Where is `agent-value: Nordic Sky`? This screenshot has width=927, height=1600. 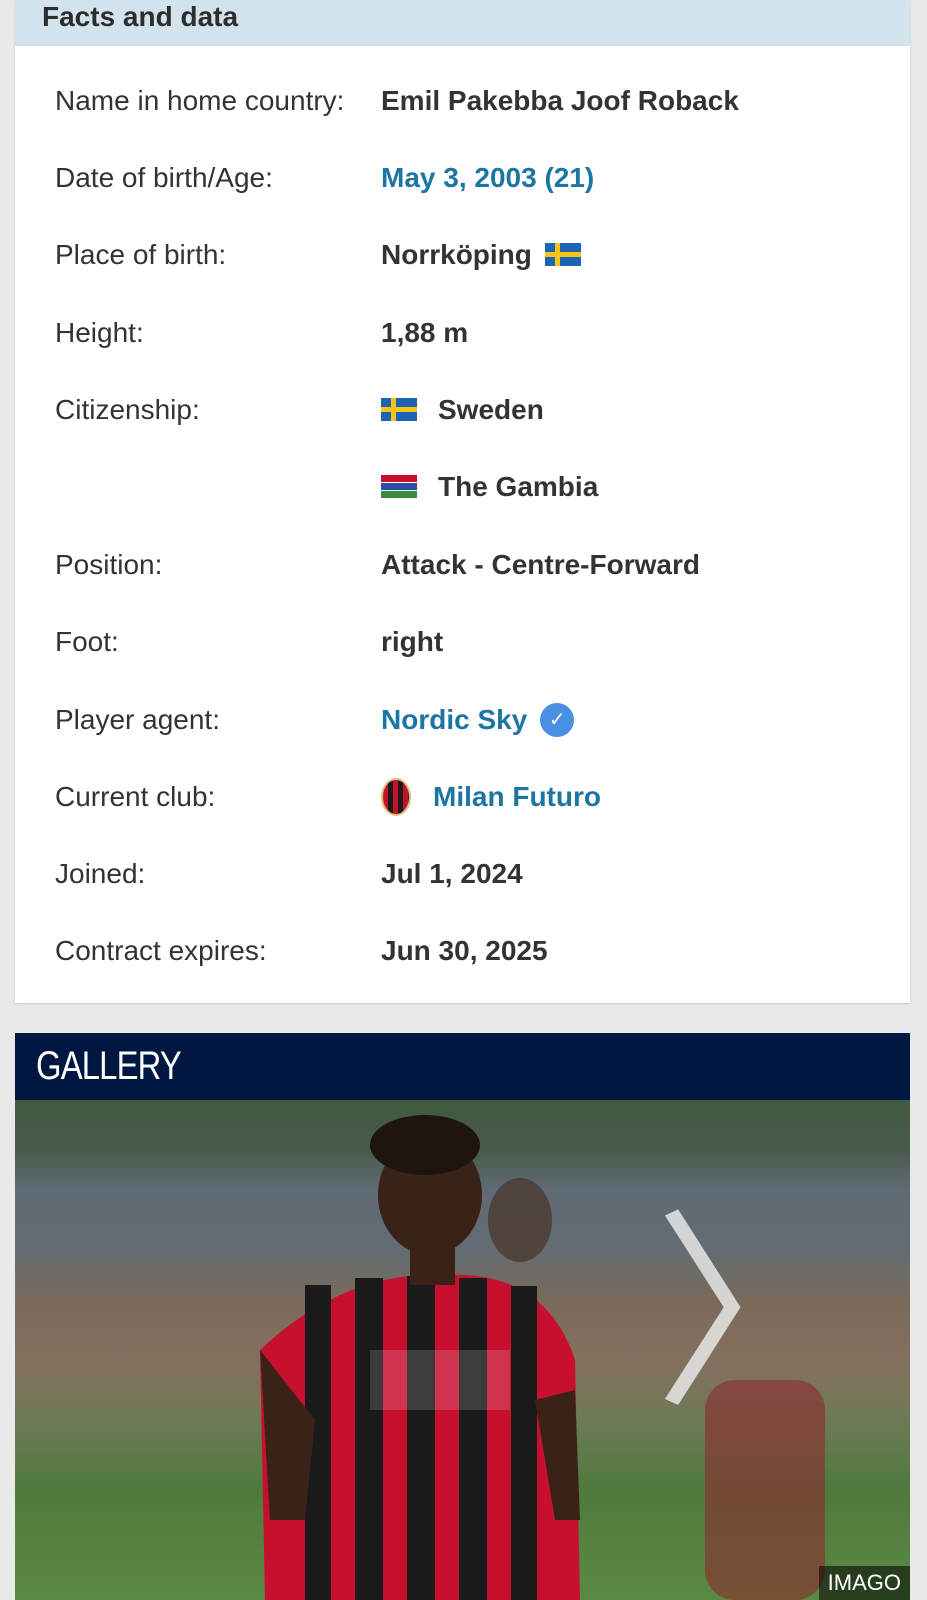 agent-value: Nordic Sky is located at coordinates (454, 720).